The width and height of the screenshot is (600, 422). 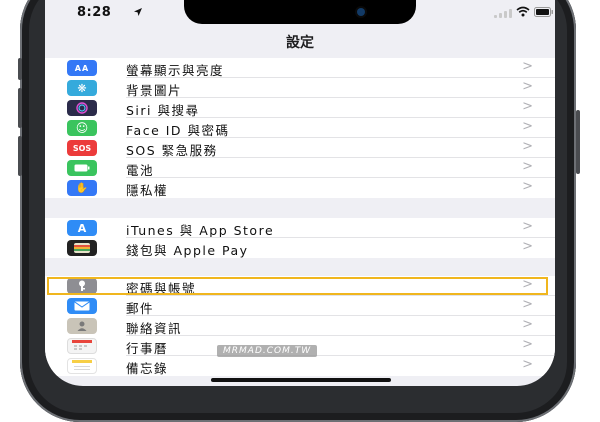 I want to click on setting-privacy: ✋ 隱私權 >, so click(x=300, y=188).